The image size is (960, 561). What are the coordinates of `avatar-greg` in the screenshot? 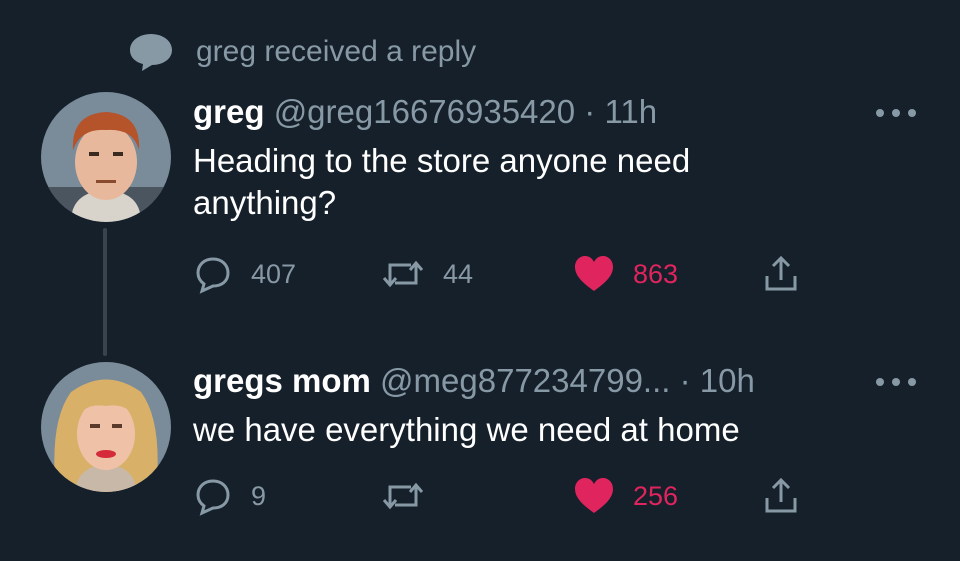 It's located at (106, 157).